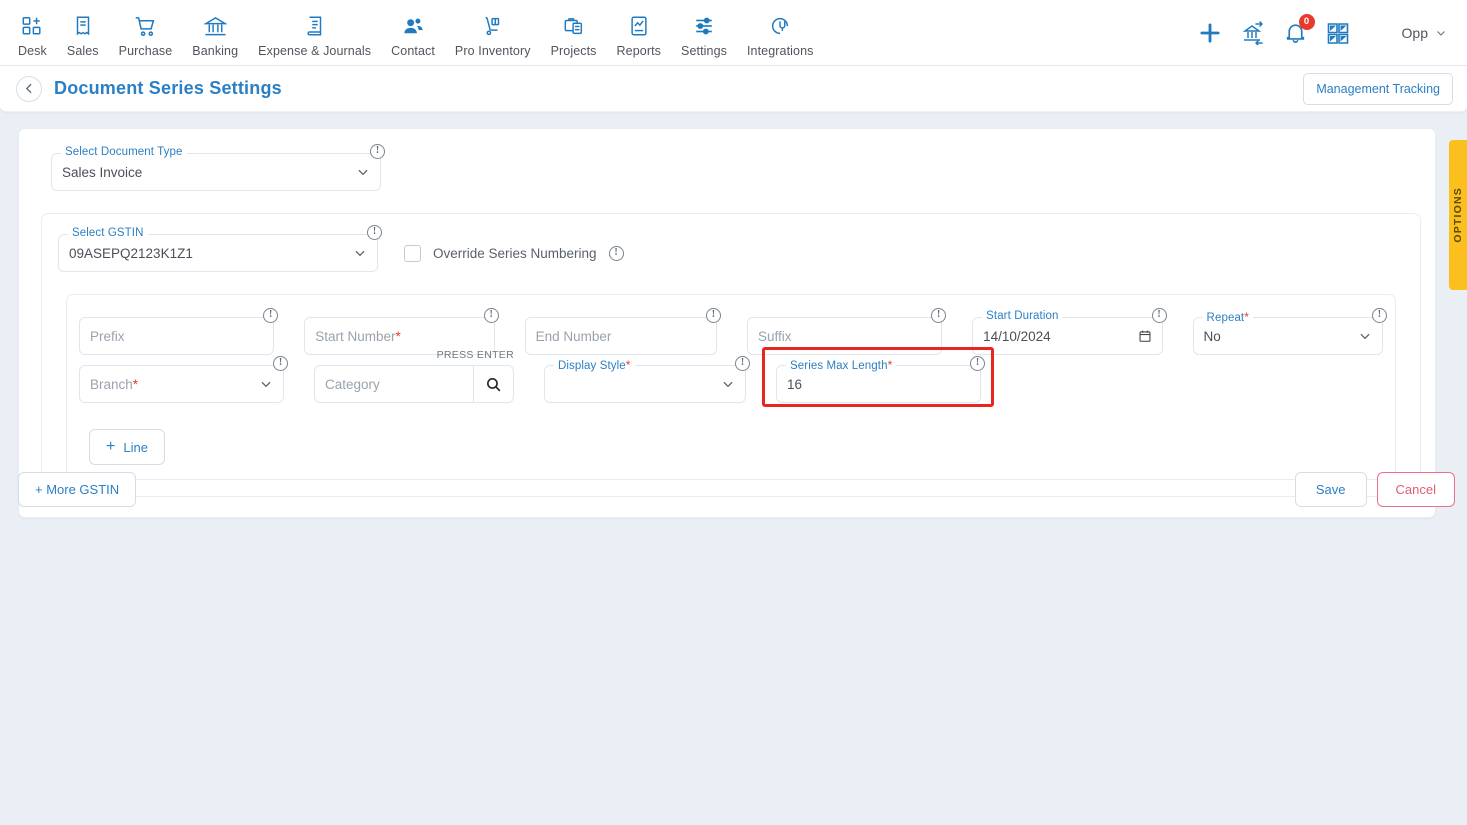 The image size is (1467, 825). Describe the element at coordinates (177, 336) in the screenshot. I see `prefix-input: Prefix` at that location.